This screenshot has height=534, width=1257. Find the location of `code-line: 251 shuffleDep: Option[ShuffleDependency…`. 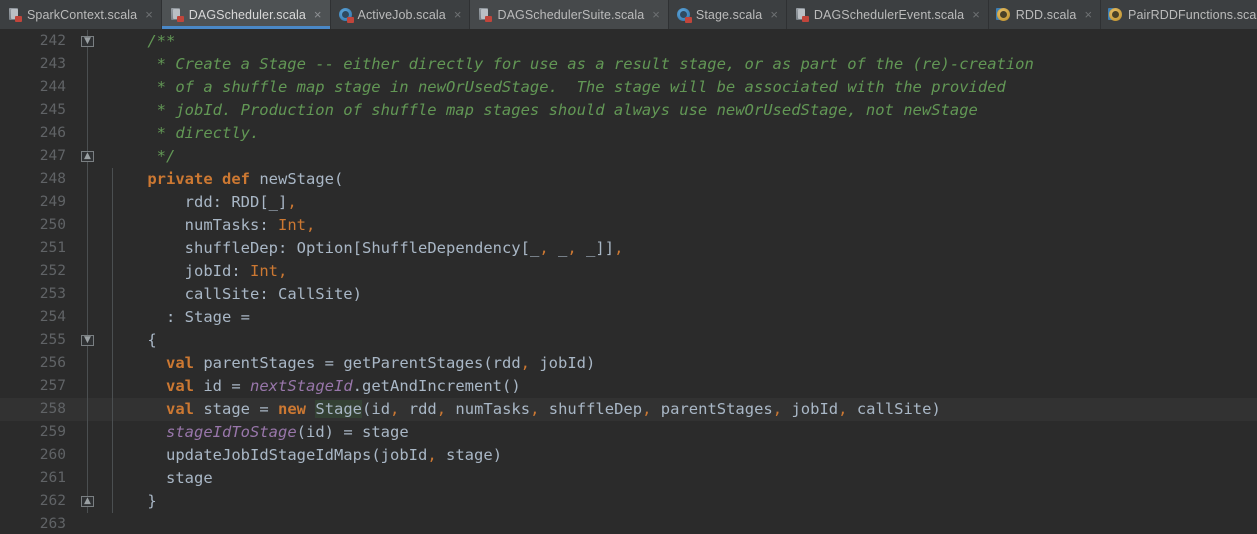

code-line: 251 shuffleDep: Option[ShuffleDependency… is located at coordinates (628, 248).